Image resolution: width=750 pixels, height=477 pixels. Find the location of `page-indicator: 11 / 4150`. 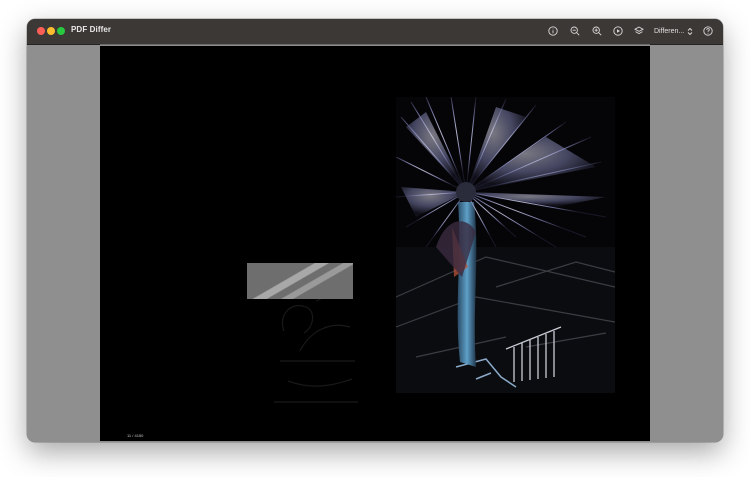

page-indicator: 11 / 4150 is located at coordinates (135, 435).